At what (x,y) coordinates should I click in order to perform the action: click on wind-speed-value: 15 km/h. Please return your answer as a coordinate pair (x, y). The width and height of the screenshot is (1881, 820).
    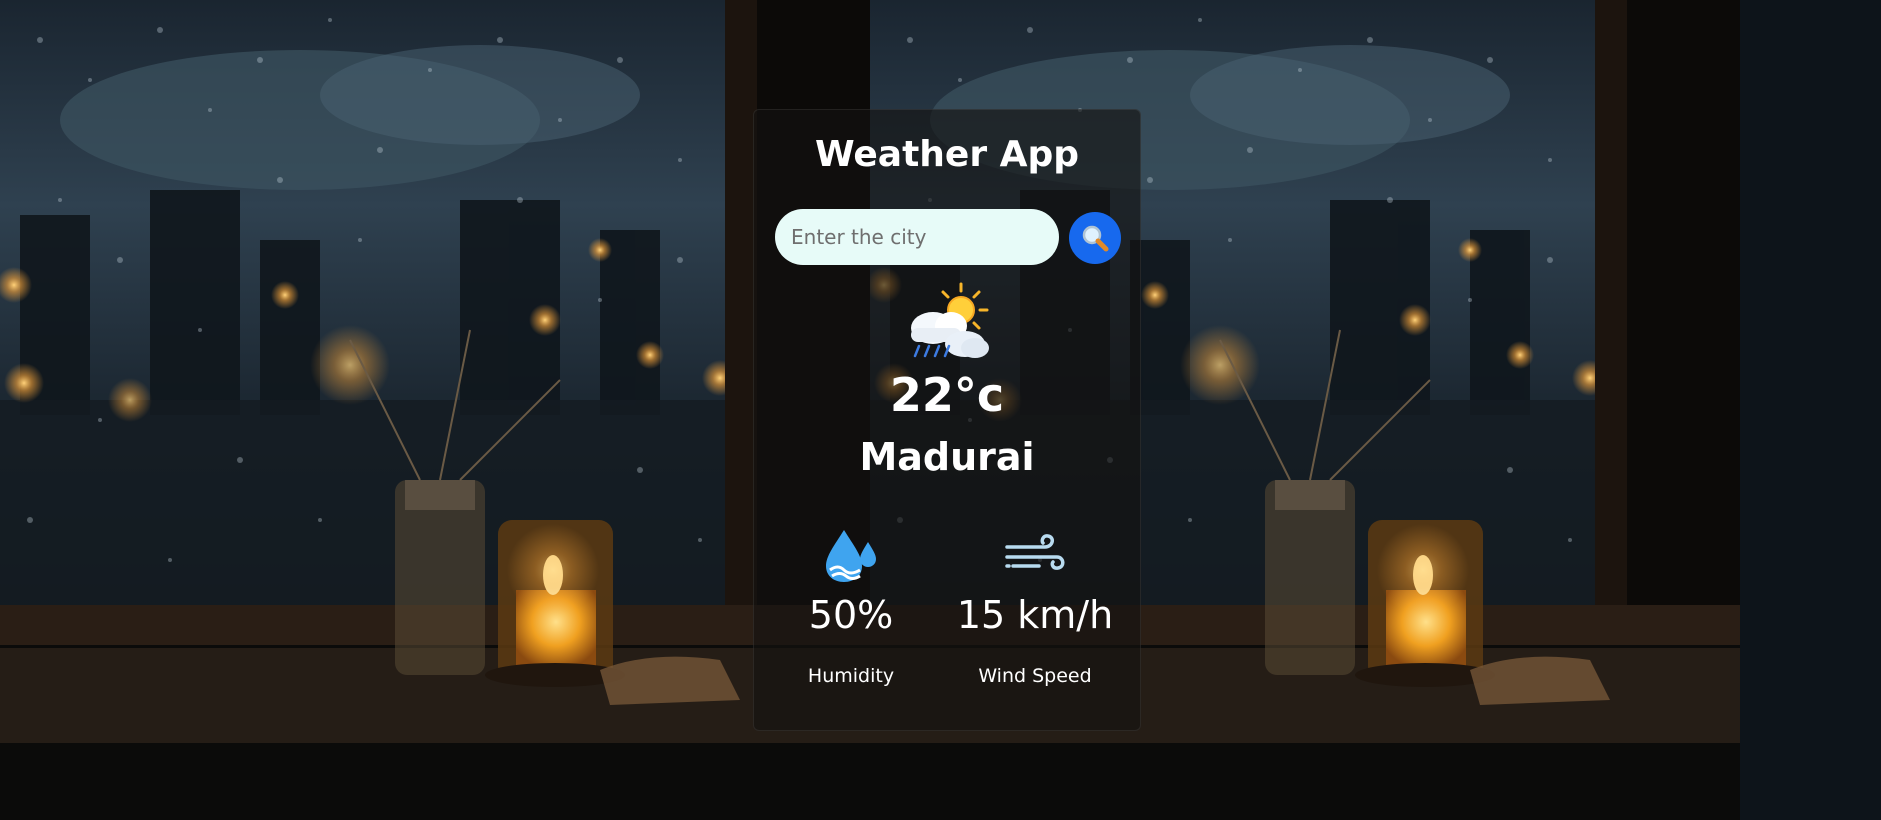
    Looking at the image, I should click on (1035, 615).